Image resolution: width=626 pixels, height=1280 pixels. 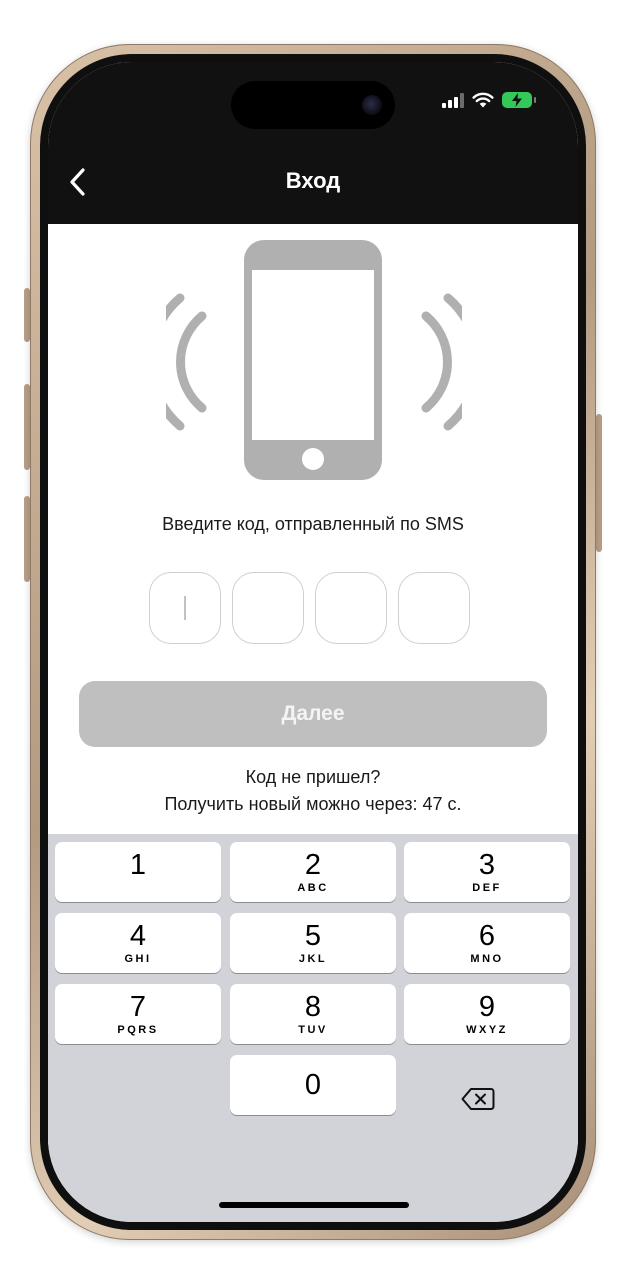 What do you see at coordinates (313, 777) in the screenshot?
I see `code-not-received-text: Код не пришел?` at bounding box center [313, 777].